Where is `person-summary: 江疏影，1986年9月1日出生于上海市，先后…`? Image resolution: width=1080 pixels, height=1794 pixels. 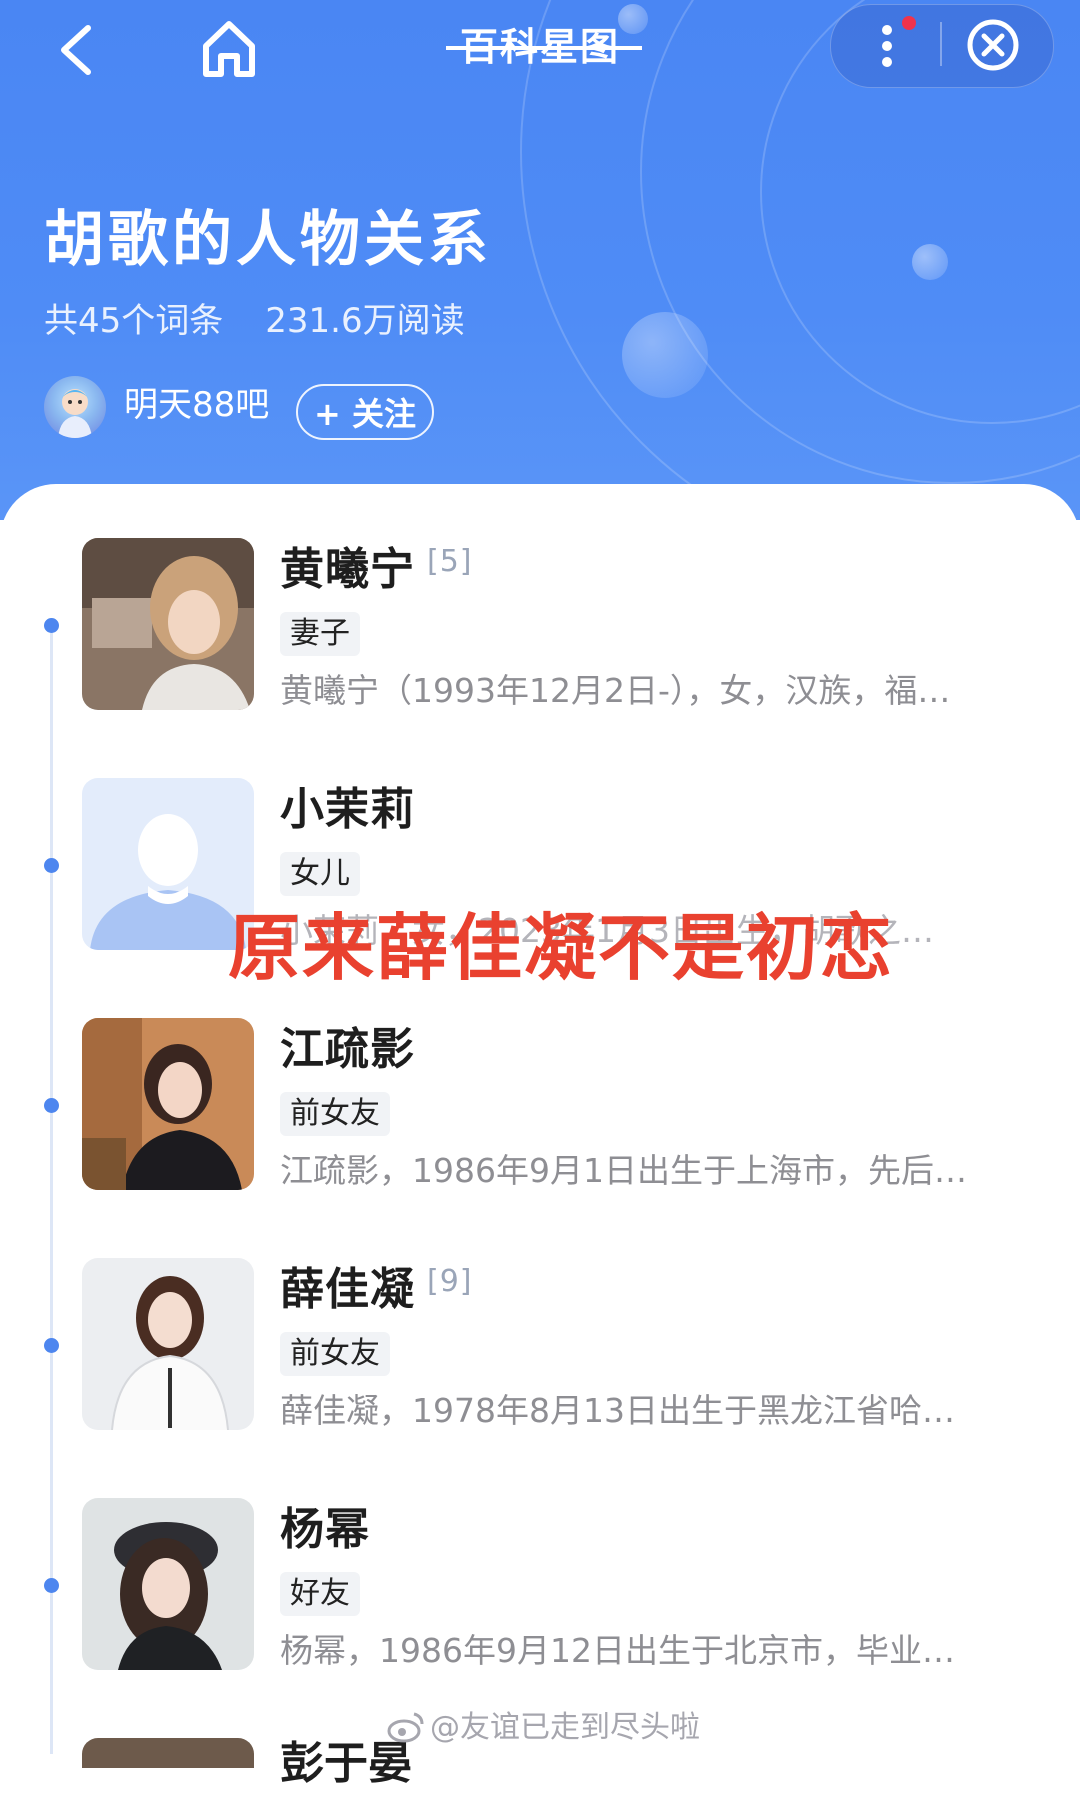 person-summary: 江疏影，1986年9月1日出生于上海市，先后… is located at coordinates (623, 1170).